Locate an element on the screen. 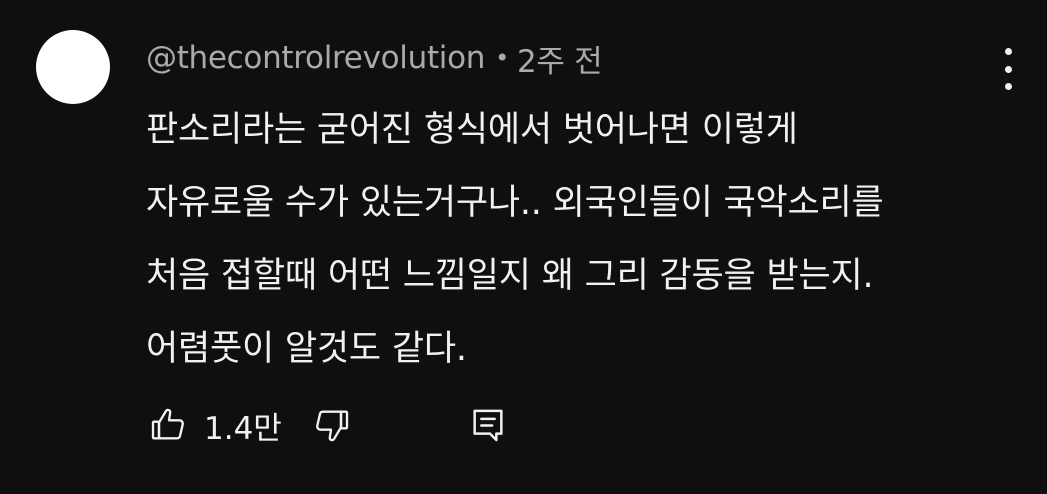  more-vertical-icon is located at coordinates (1008, 51).